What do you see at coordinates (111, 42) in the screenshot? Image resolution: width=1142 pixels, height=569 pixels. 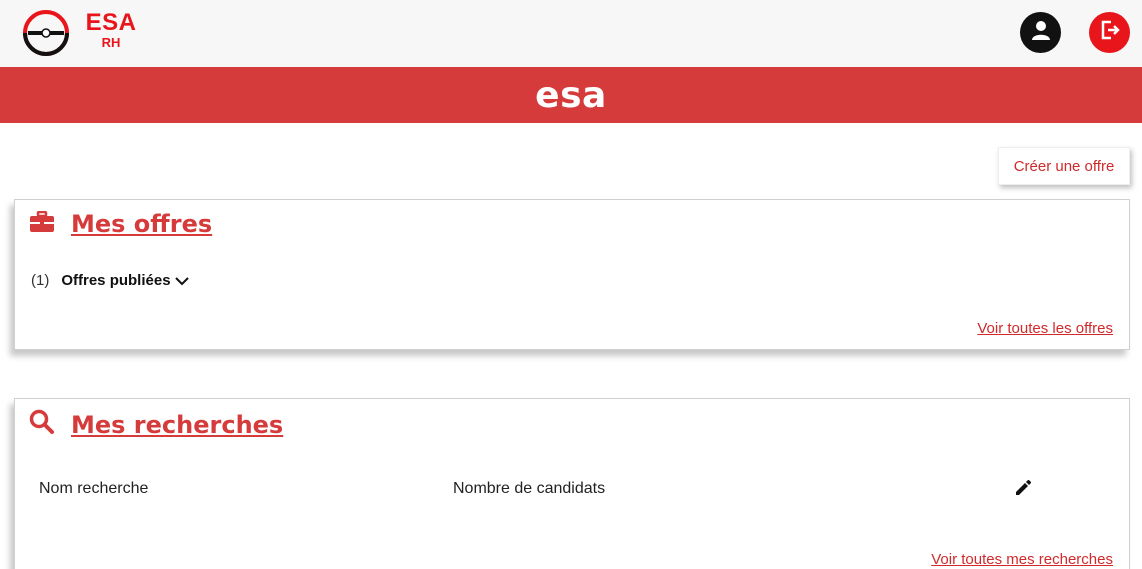 I see `brand-subtitle: RH` at bounding box center [111, 42].